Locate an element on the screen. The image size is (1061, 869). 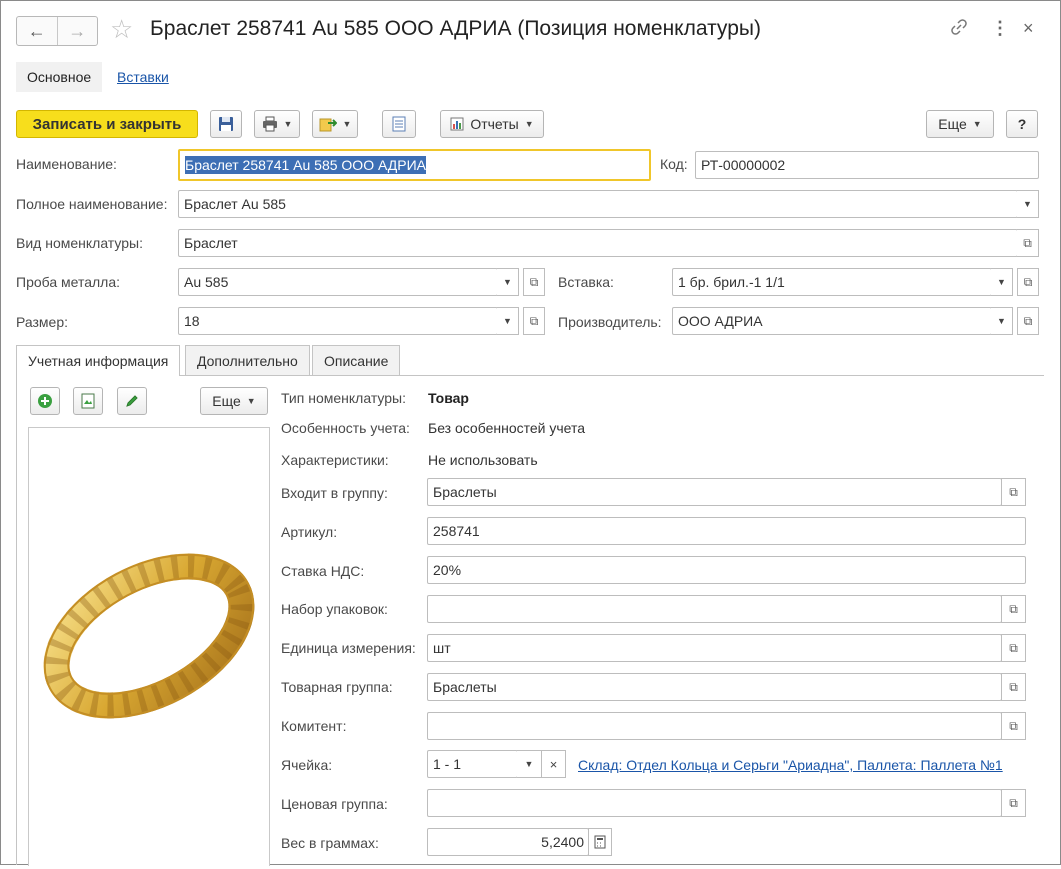
size-input: 18 is located at coordinates (338, 321).